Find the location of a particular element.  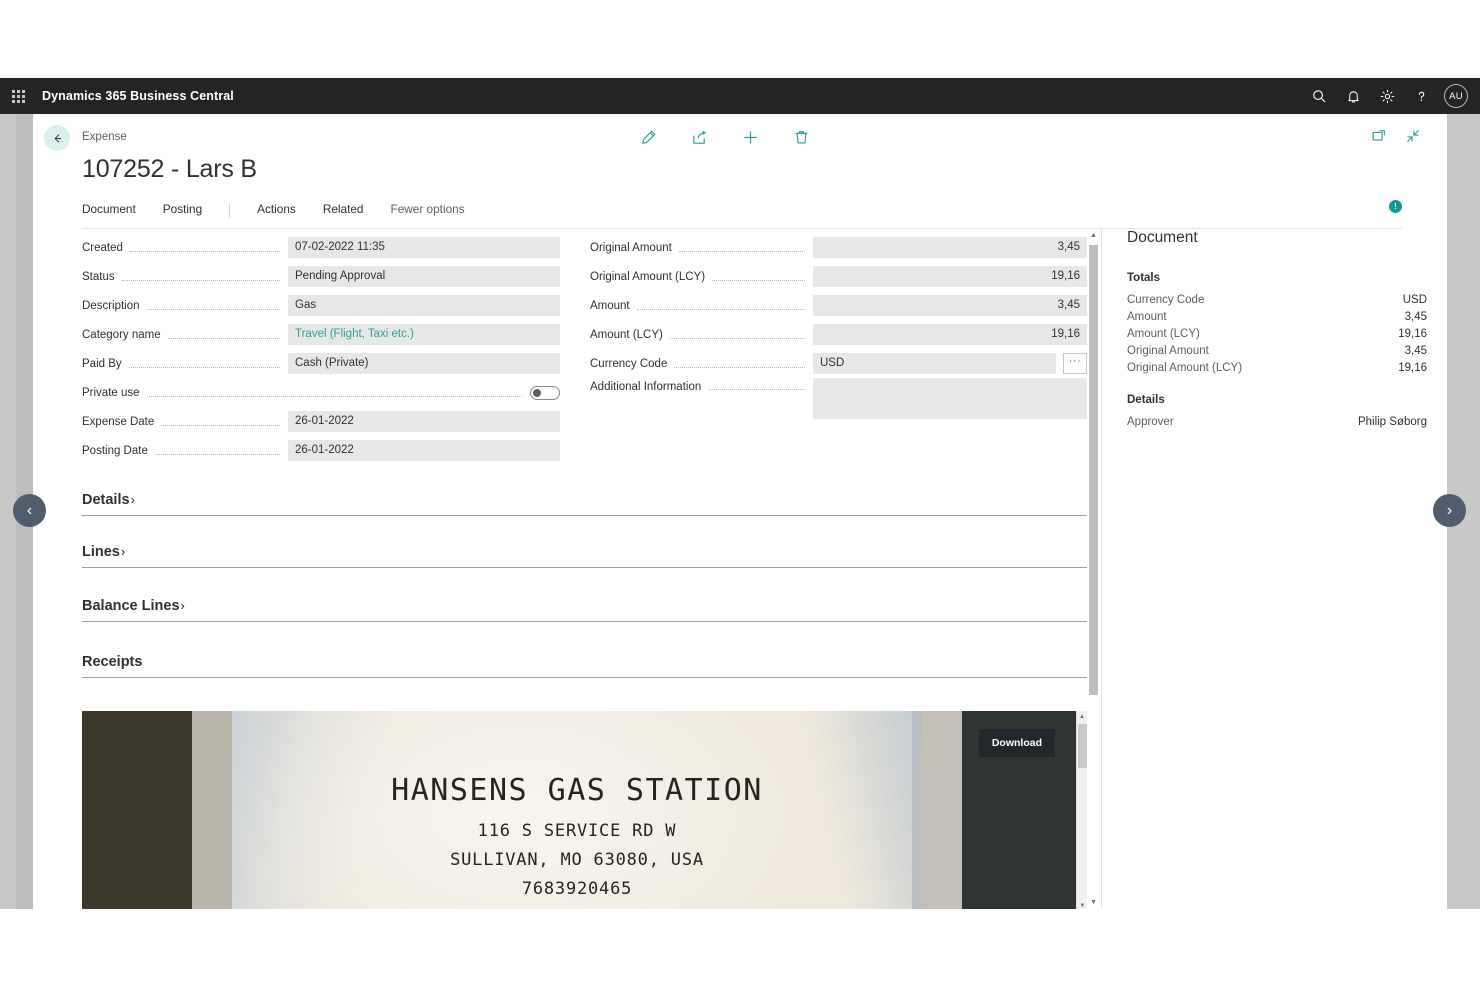

share-button is located at coordinates (699, 137).